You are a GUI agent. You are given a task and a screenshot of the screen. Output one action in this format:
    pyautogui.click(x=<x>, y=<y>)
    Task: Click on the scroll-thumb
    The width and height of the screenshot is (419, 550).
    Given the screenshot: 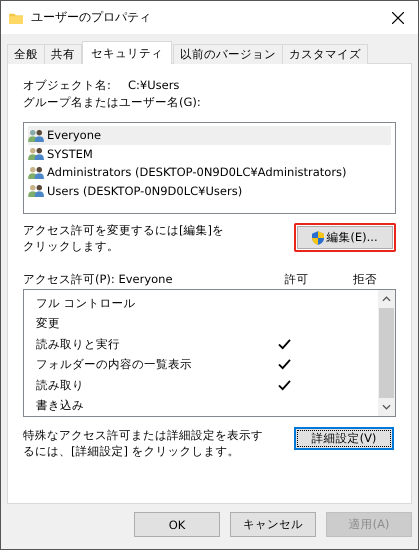 What is the action you would take?
    pyautogui.click(x=386, y=353)
    